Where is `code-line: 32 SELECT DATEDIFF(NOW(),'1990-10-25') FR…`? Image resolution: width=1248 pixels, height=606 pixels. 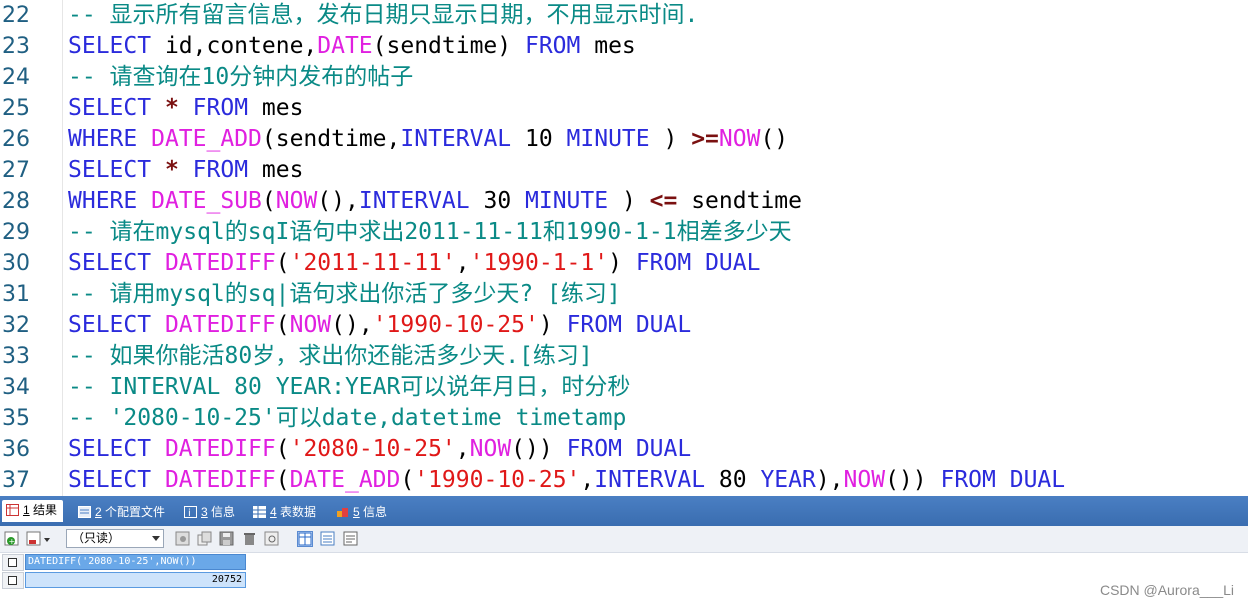
code-line: 32 SELECT DATEDIFF(NOW(),'1990-10-25') FR… is located at coordinates (624, 325).